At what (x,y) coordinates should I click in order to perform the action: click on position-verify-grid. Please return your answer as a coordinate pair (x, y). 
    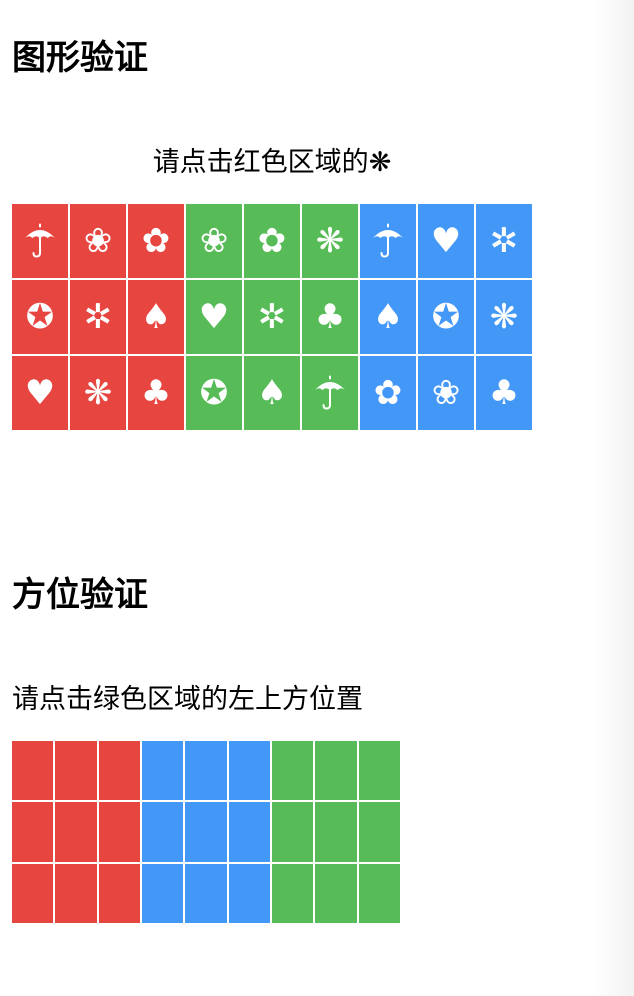
    Looking at the image, I should click on (206, 832).